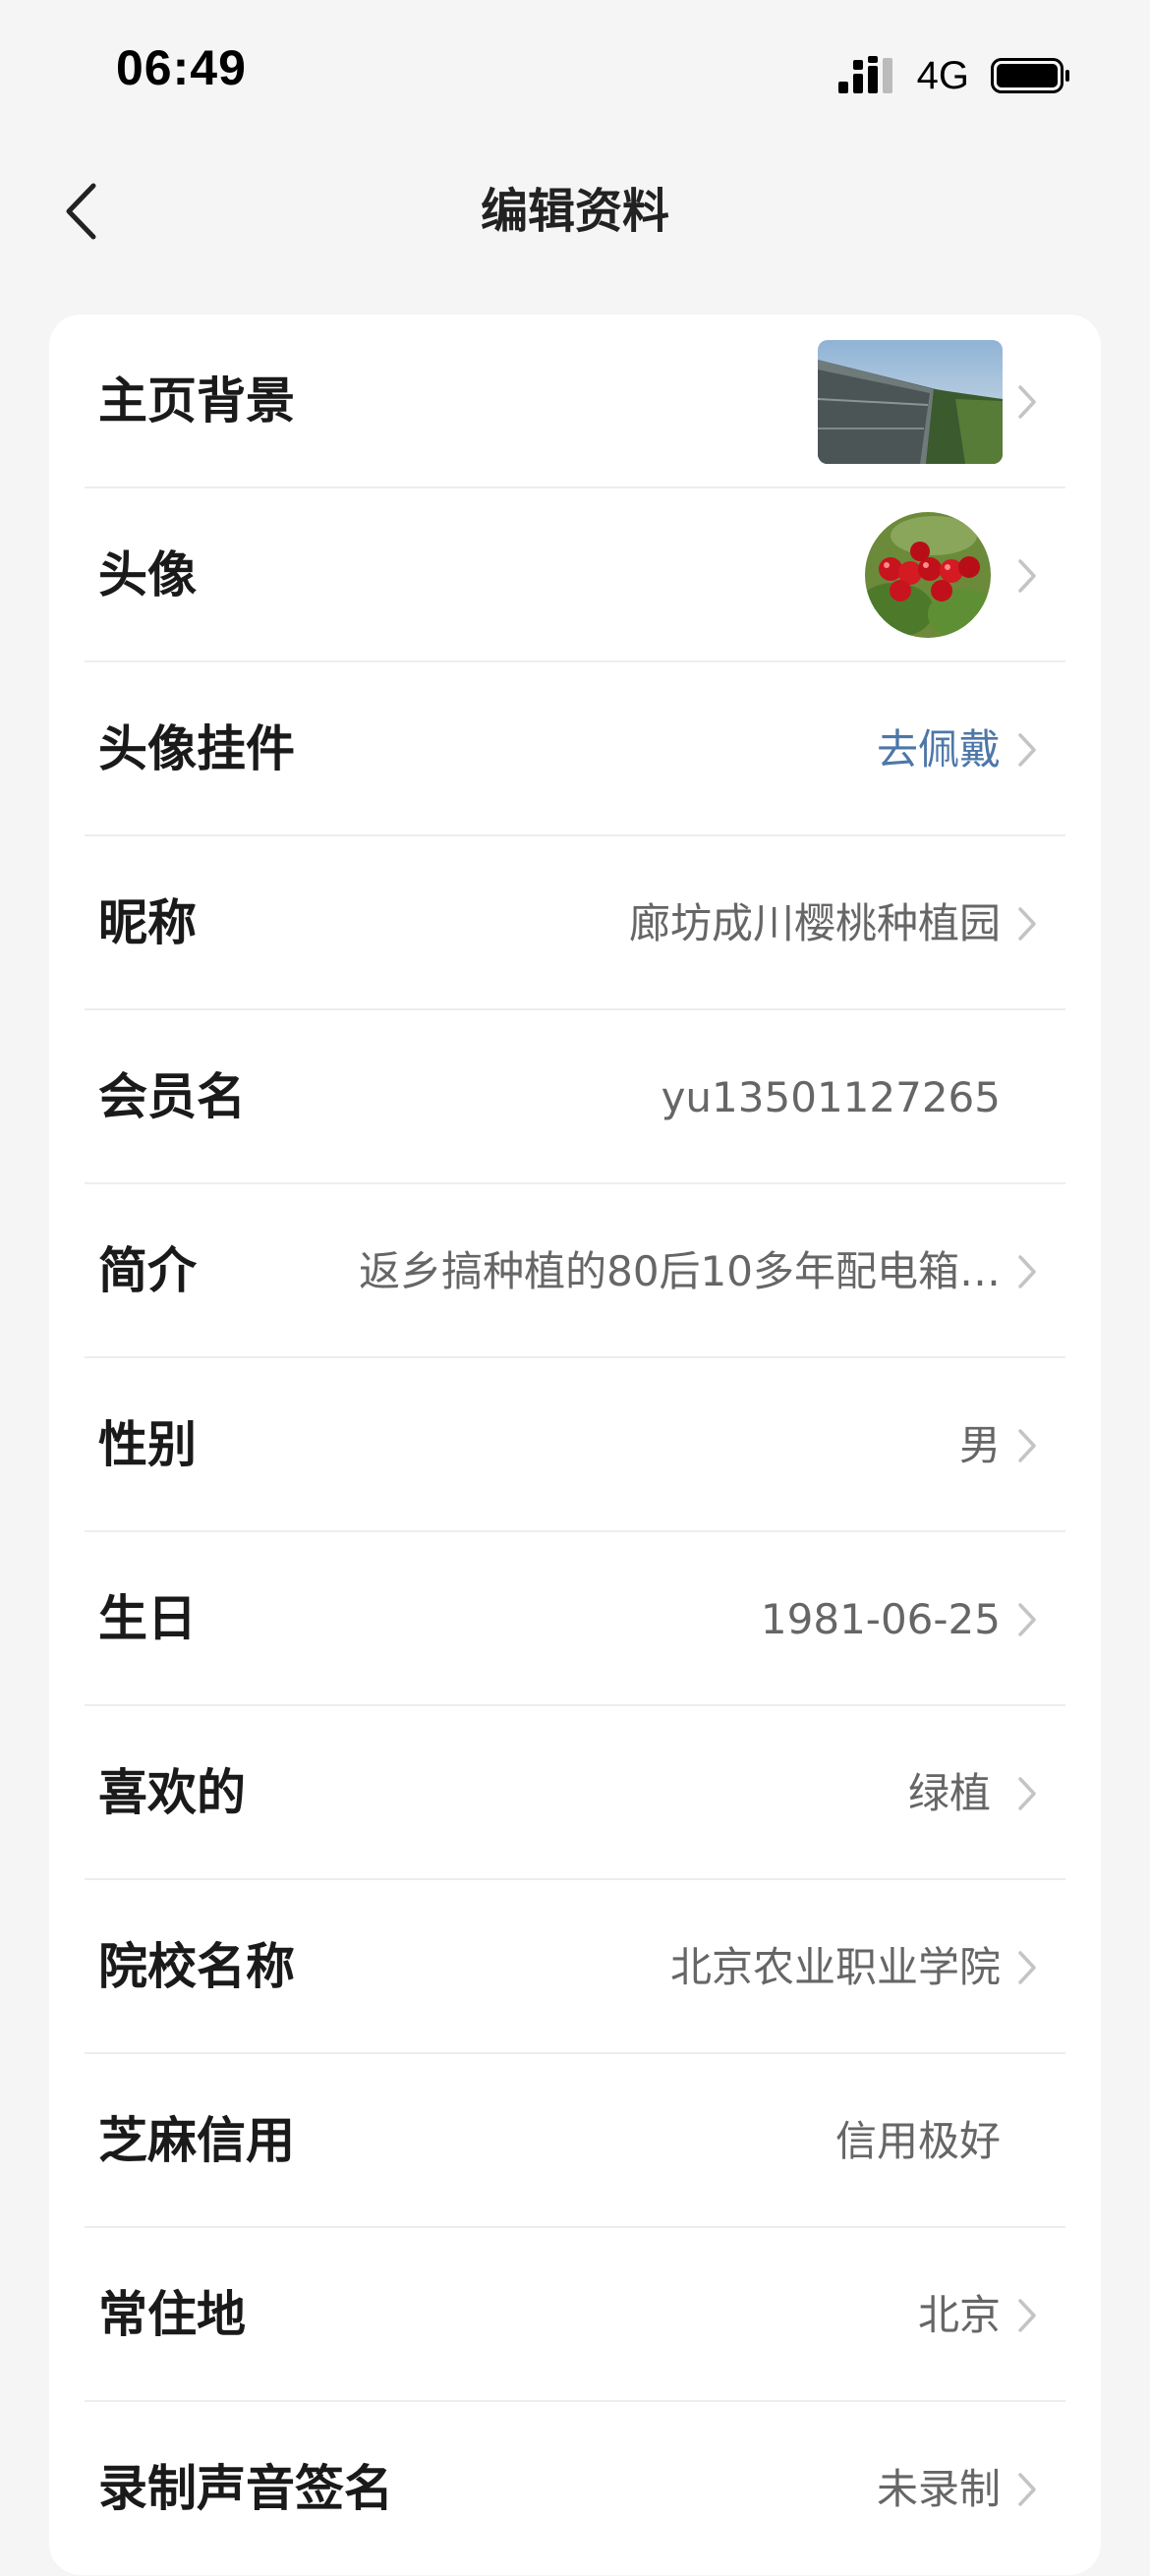 This screenshot has width=1150, height=2576. Describe the element at coordinates (831, 1097) in the screenshot. I see `member-name-value: yu13501127265` at that location.